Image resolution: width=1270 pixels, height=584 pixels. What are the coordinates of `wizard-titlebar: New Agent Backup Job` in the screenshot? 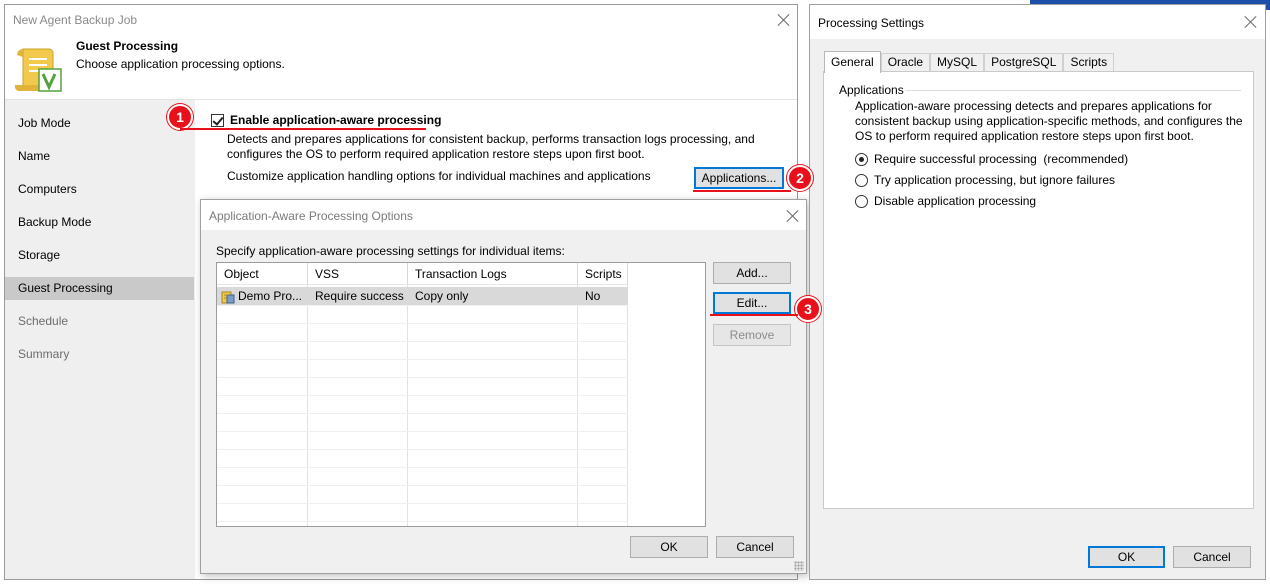 It's located at (401, 20).